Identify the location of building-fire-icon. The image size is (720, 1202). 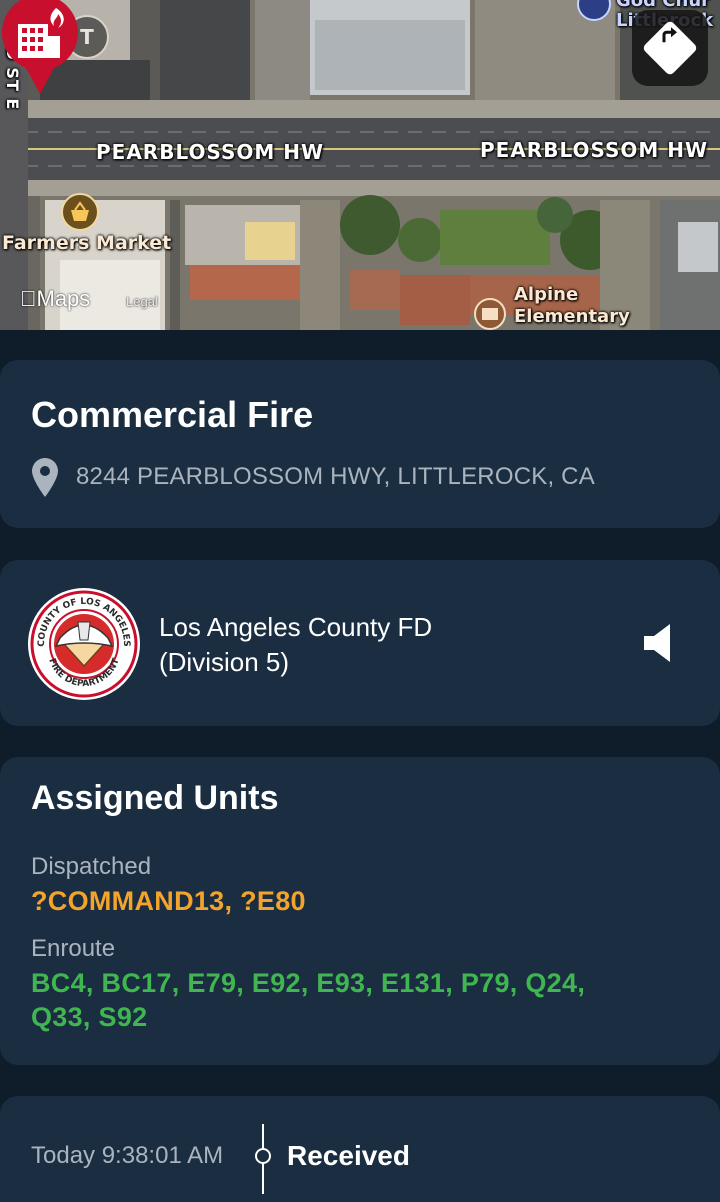
(40, 48).